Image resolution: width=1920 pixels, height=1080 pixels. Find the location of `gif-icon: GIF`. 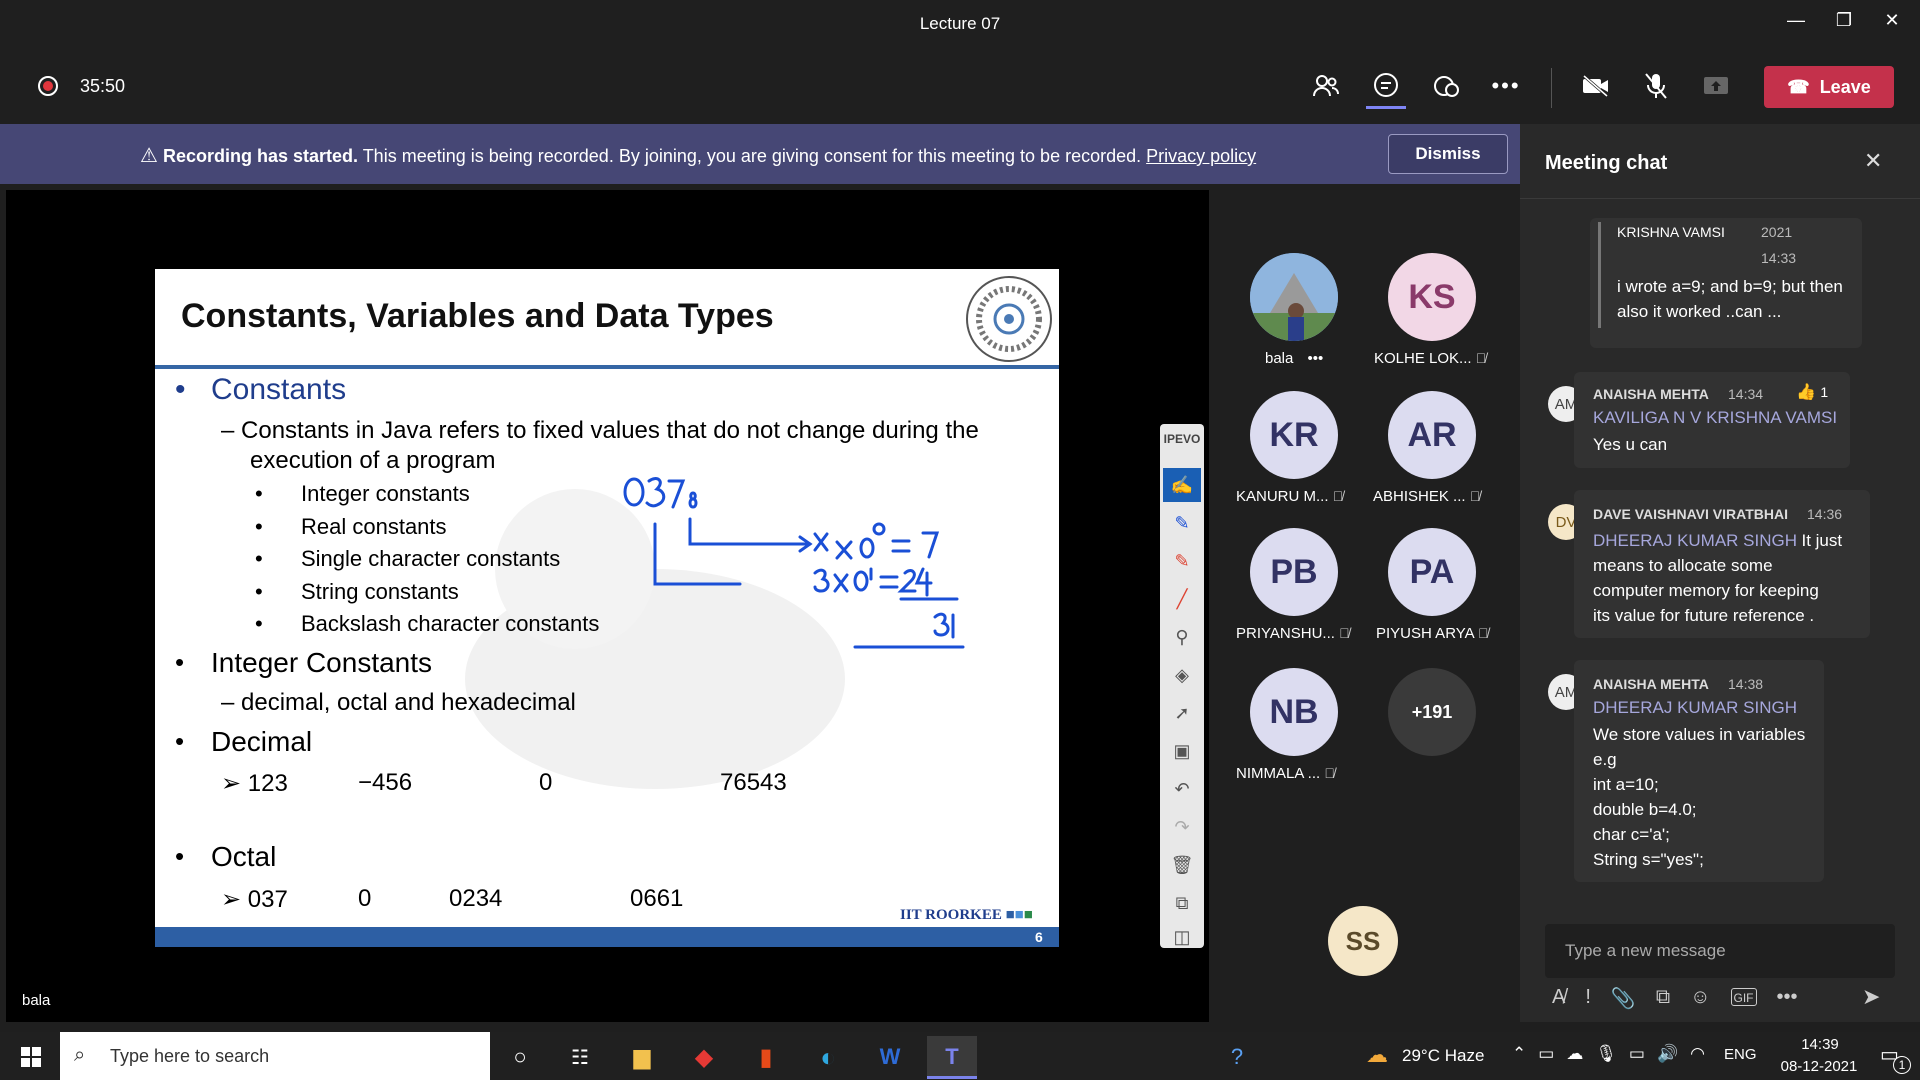

gif-icon: GIF is located at coordinates (1743, 997).